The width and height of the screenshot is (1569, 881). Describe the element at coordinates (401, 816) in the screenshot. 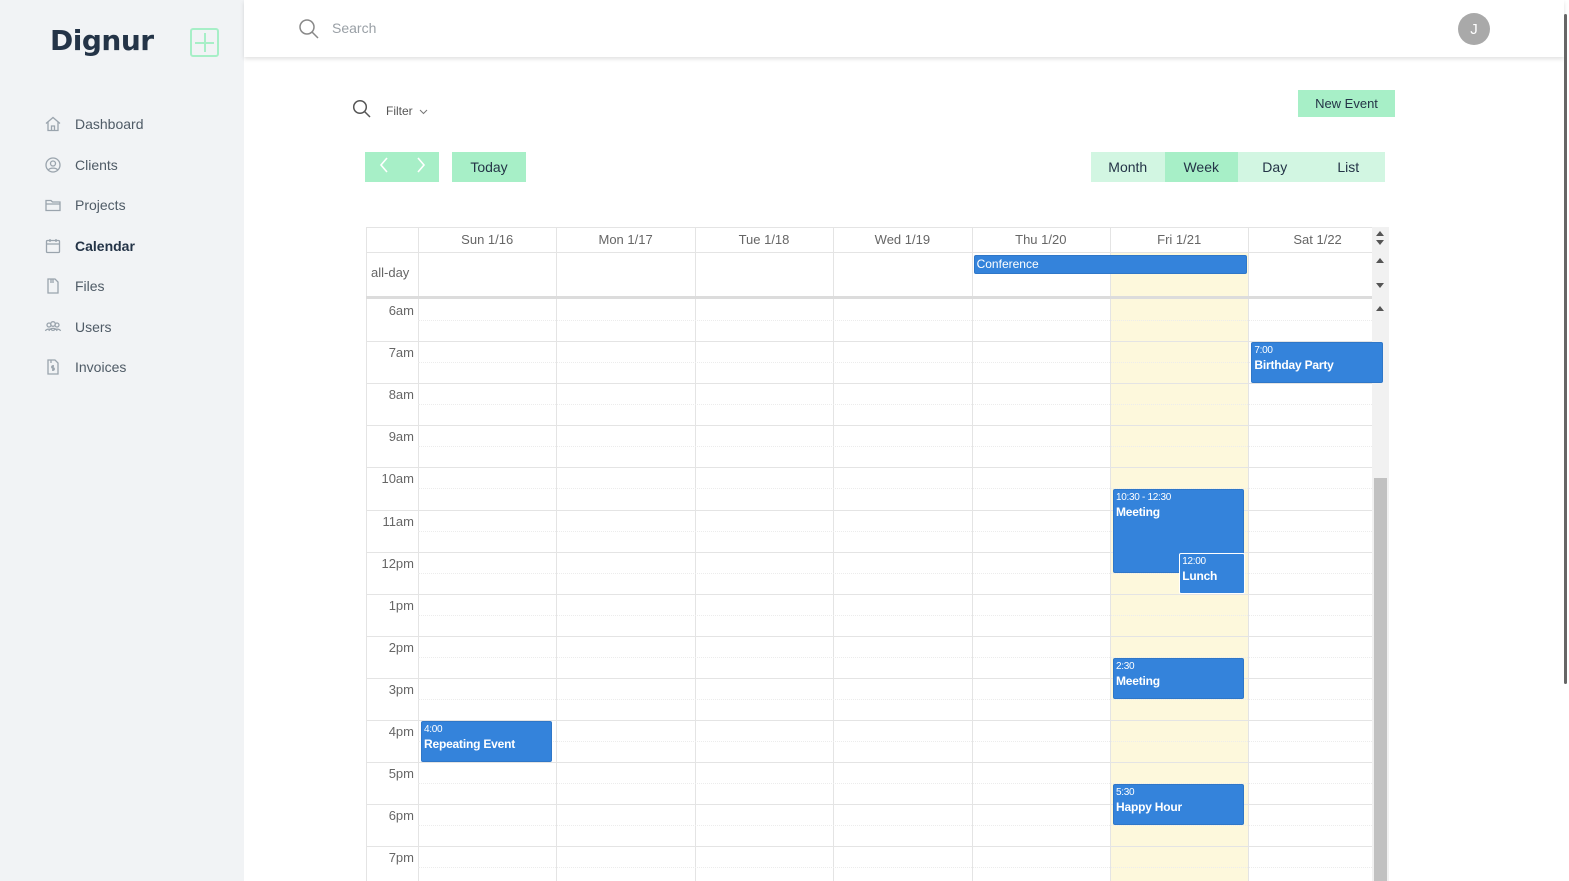

I see `time-label: 6pm` at that location.